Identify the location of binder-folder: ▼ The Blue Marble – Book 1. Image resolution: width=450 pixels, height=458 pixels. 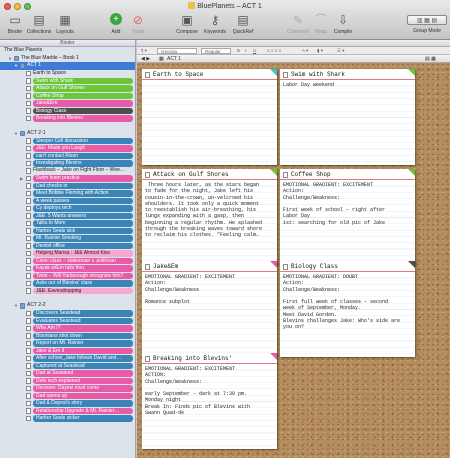
(67, 59).